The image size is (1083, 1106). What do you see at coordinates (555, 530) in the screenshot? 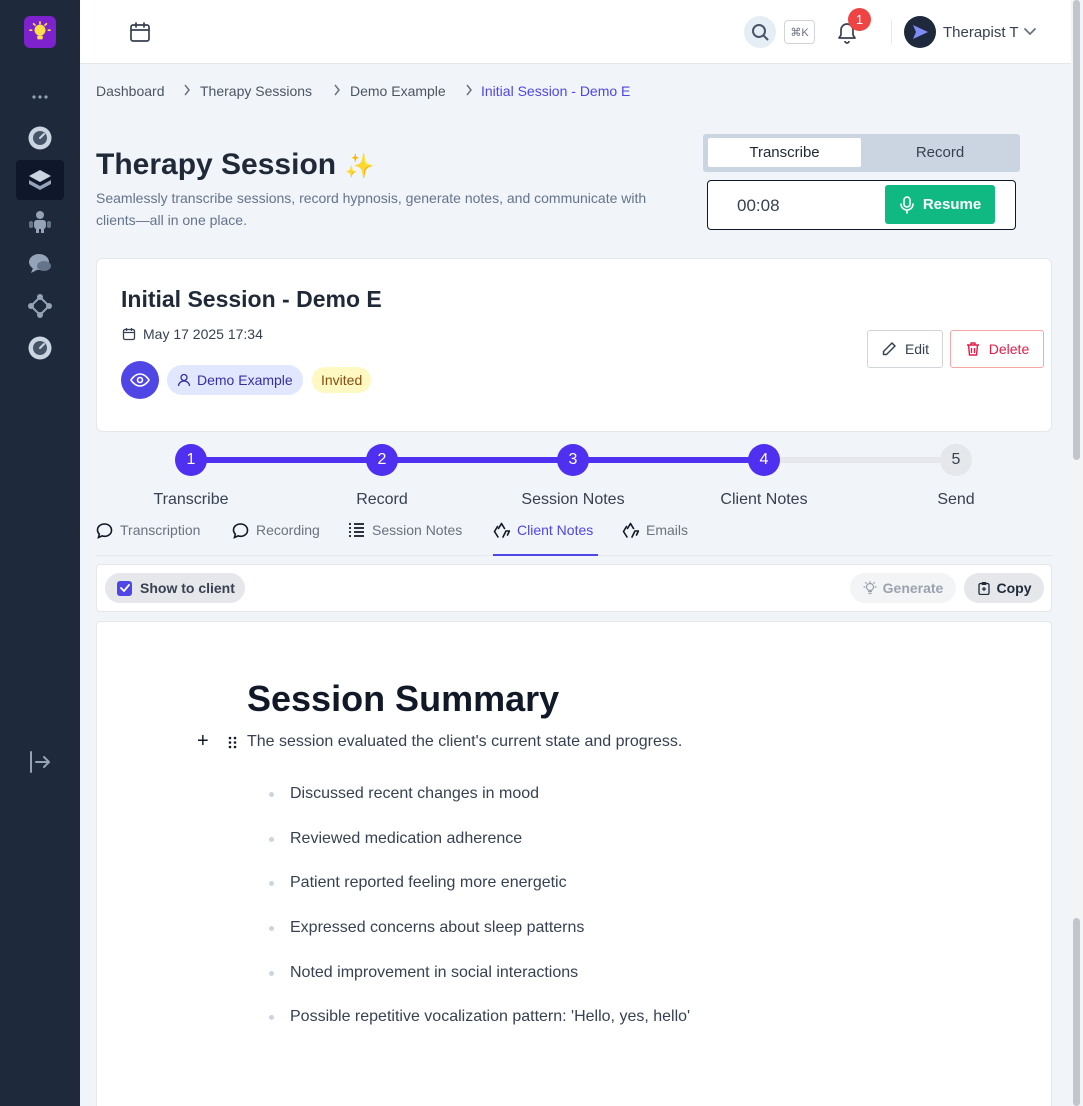
I see `tab-label: Client Notes` at bounding box center [555, 530].